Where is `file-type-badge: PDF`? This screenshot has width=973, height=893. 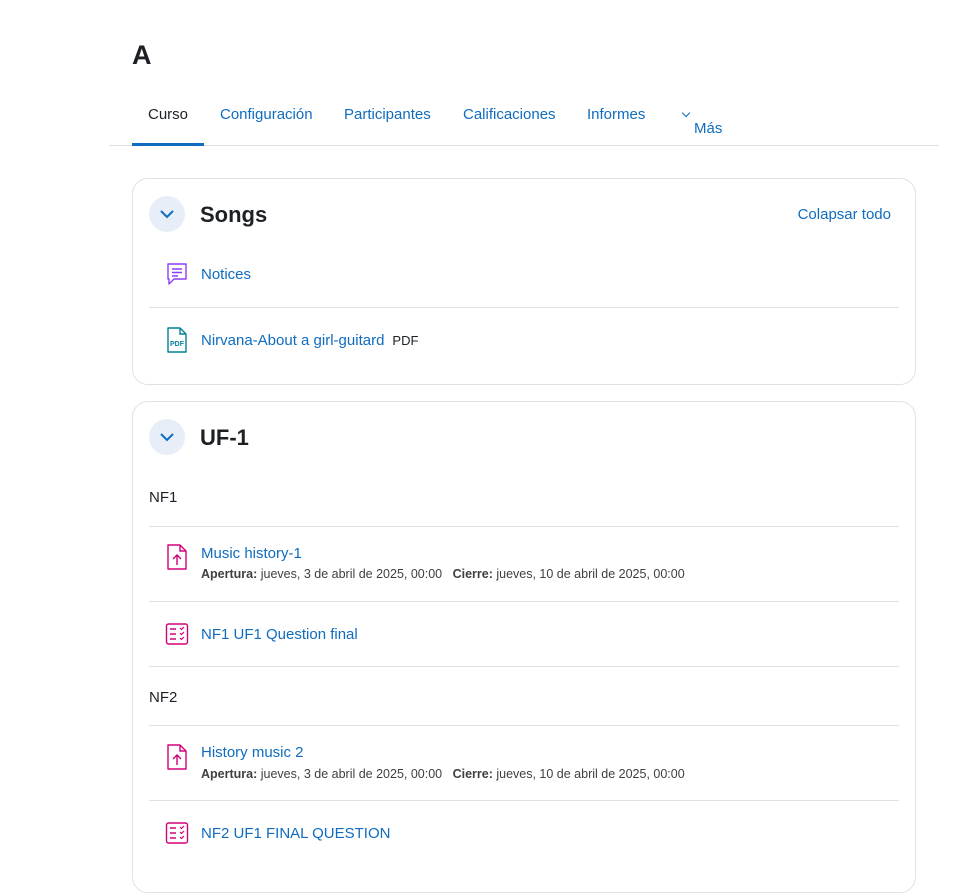 file-type-badge: PDF is located at coordinates (405, 340).